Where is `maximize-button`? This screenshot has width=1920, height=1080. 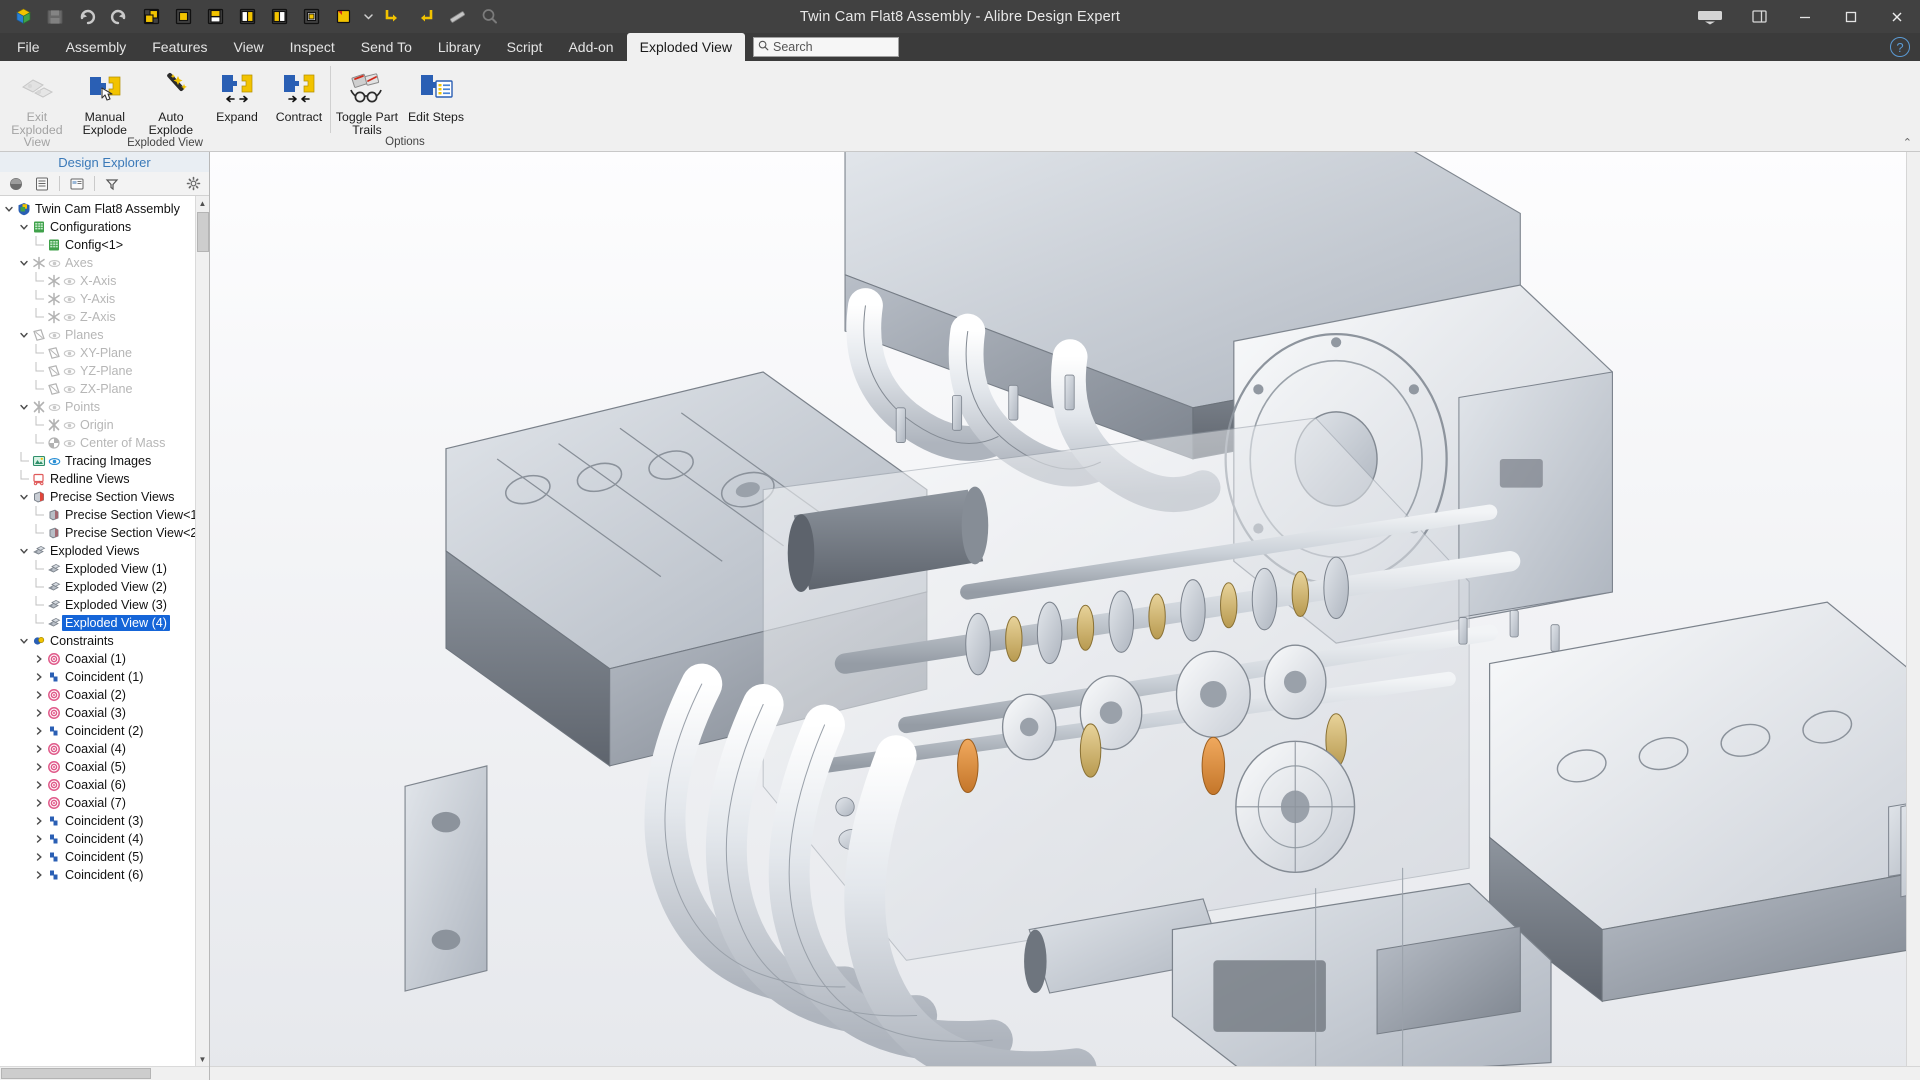
maximize-button is located at coordinates (1851, 16).